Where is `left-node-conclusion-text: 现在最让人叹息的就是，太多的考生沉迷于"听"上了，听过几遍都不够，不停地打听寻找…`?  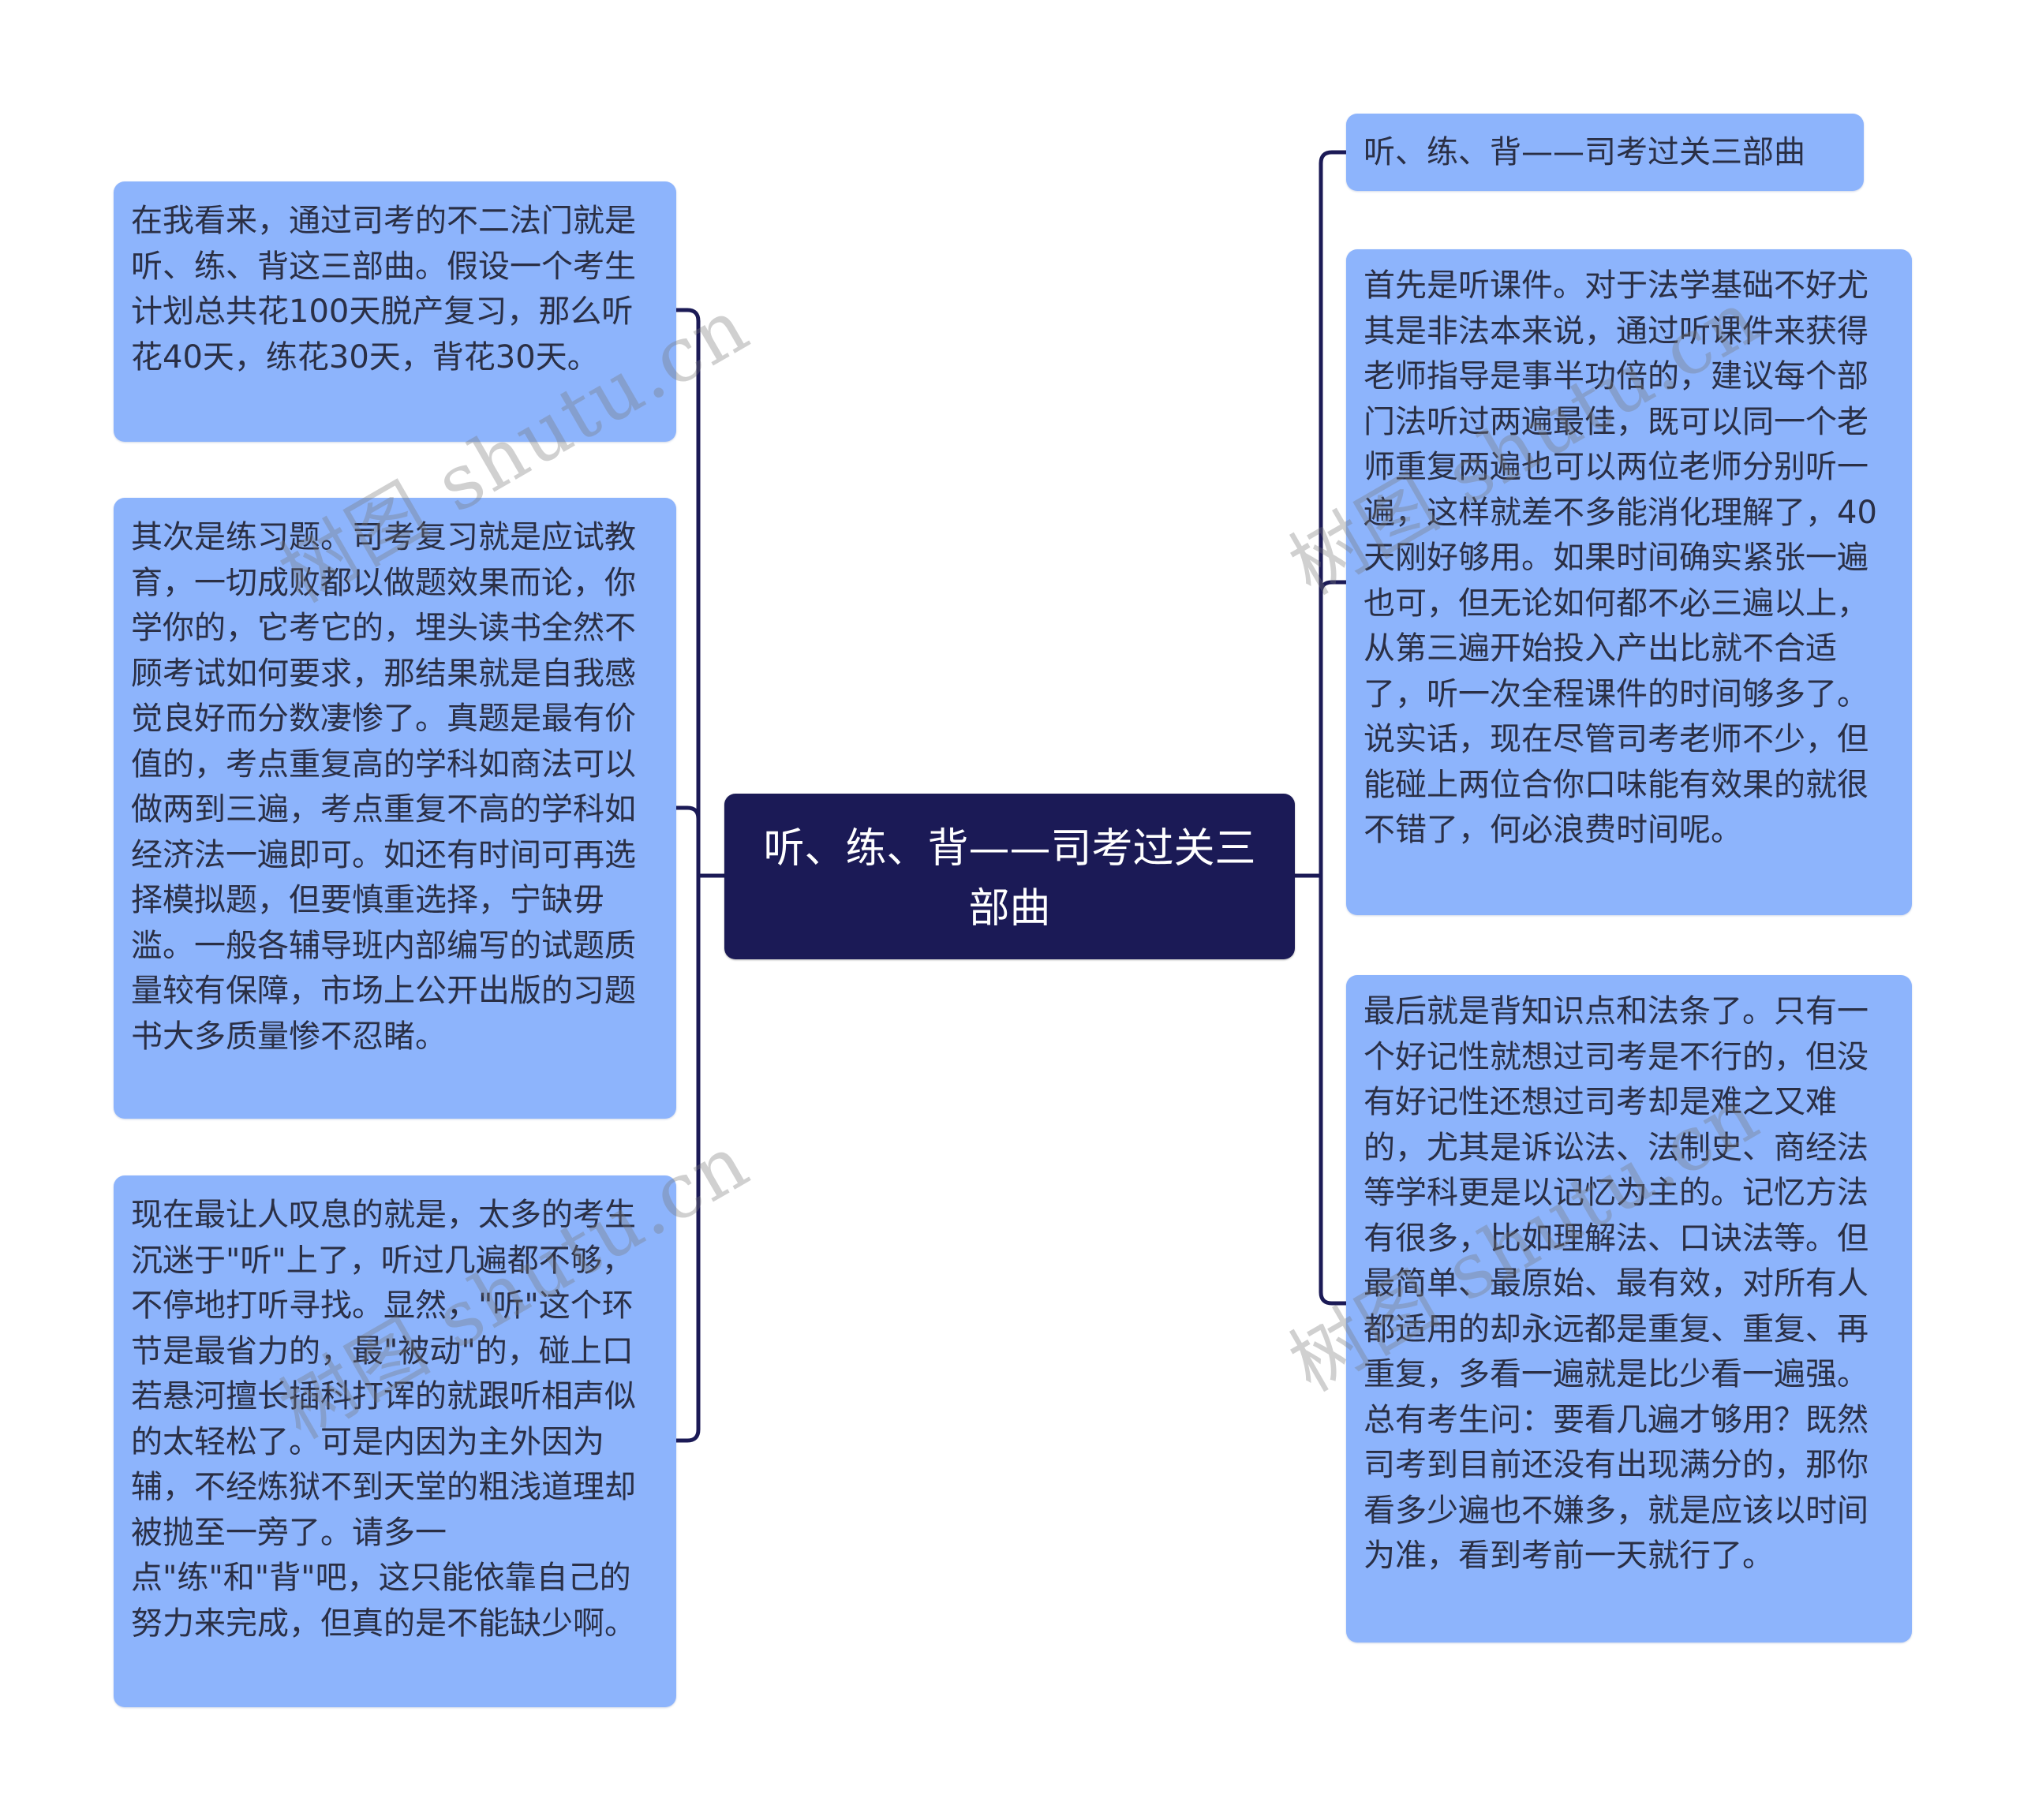
left-node-conclusion-text: 现在最让人叹息的就是，太多的考生沉迷于"听"上了，听过几遍都不够，不停地打听寻找… is located at coordinates (383, 1419).